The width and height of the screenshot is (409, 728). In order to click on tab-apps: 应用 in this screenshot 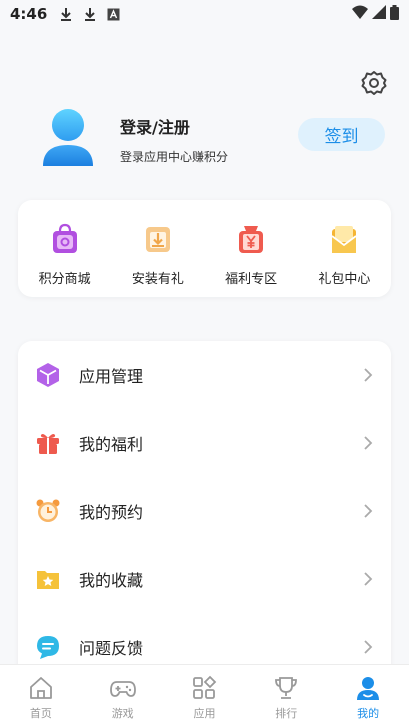, I will do `click(205, 696)`.